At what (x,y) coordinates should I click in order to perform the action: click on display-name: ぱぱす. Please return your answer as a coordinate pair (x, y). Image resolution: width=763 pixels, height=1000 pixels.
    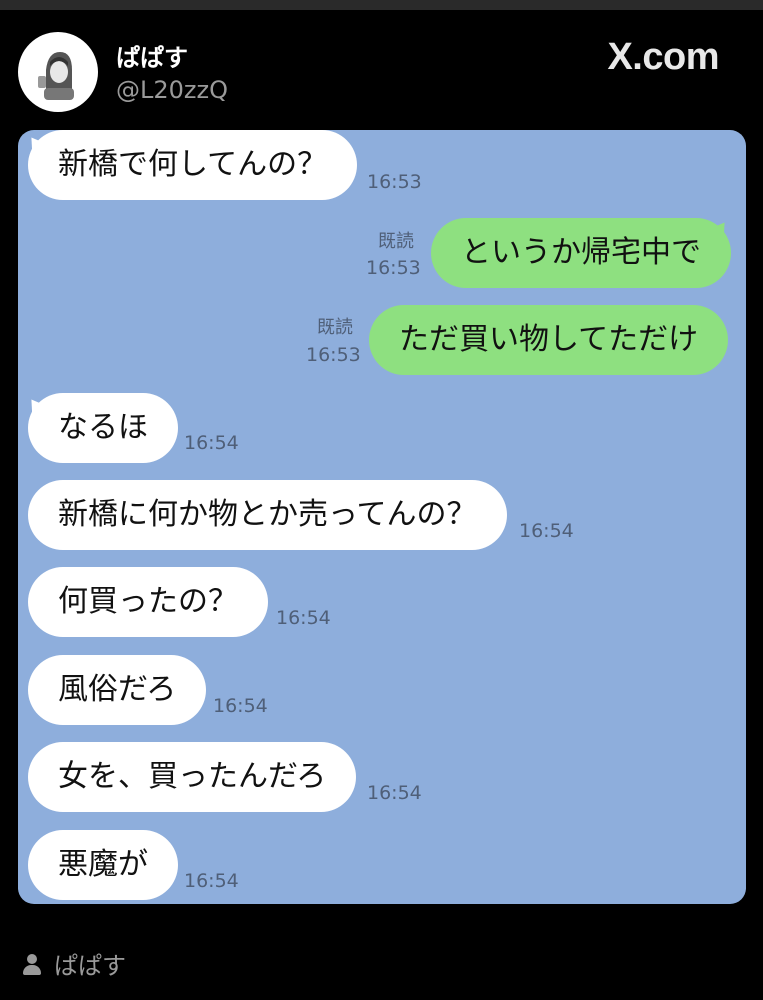
    Looking at the image, I should click on (152, 58).